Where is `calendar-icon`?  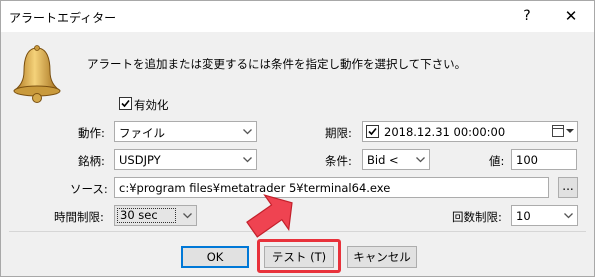
calendar-icon is located at coordinates (563, 133).